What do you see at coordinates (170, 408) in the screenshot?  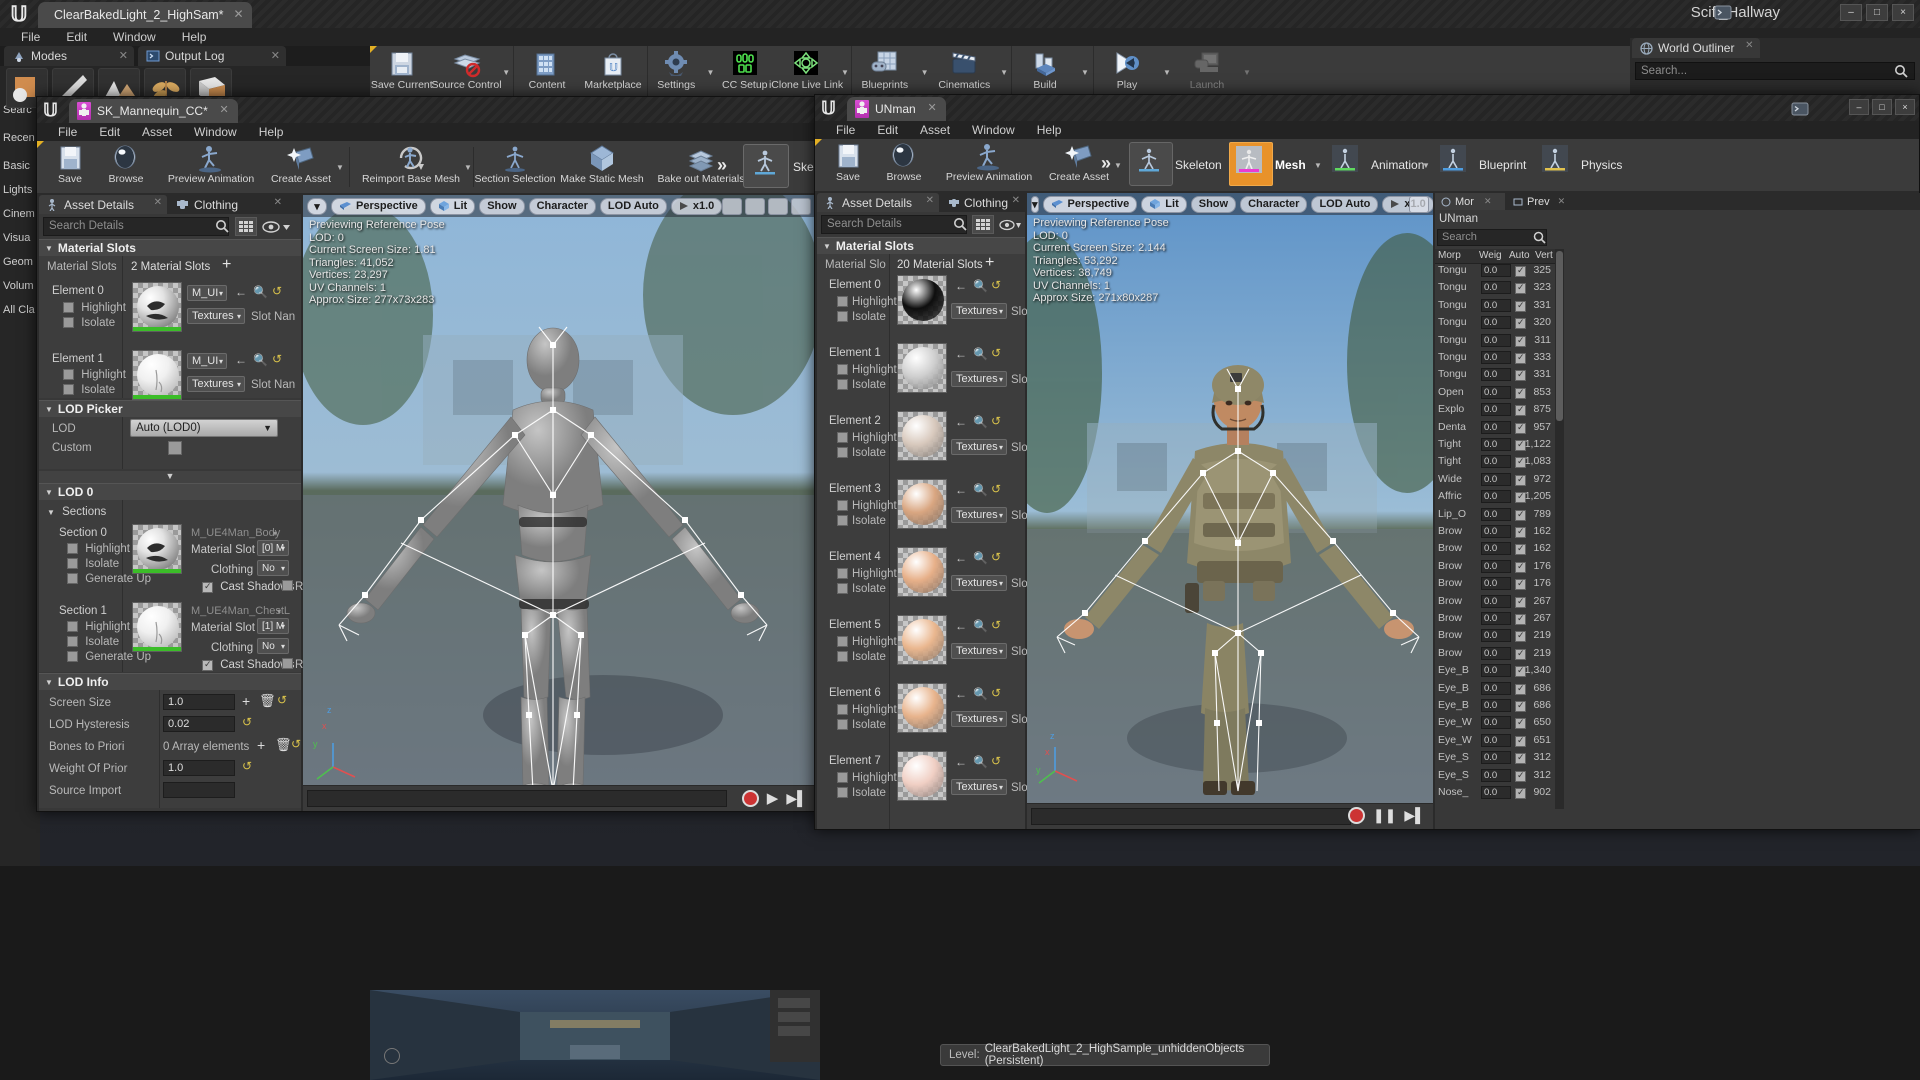 I see `left-category-lod-picker: ▼ LOD Picker` at bounding box center [170, 408].